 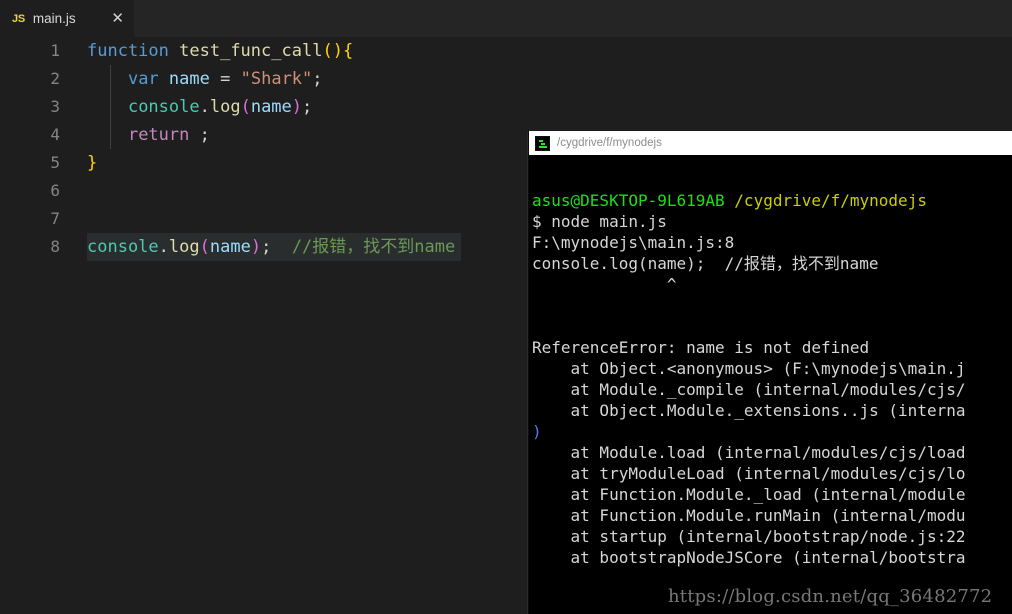 I want to click on line-number: 6, so click(x=55, y=190).